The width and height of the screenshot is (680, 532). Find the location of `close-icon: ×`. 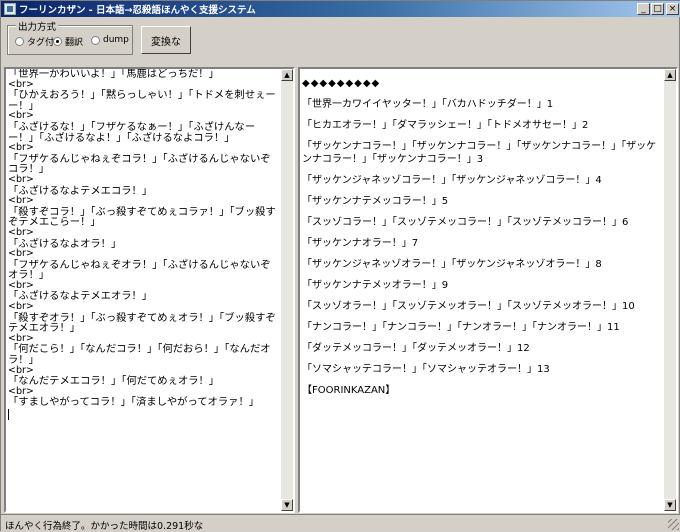

close-icon: × is located at coordinates (672, 9).